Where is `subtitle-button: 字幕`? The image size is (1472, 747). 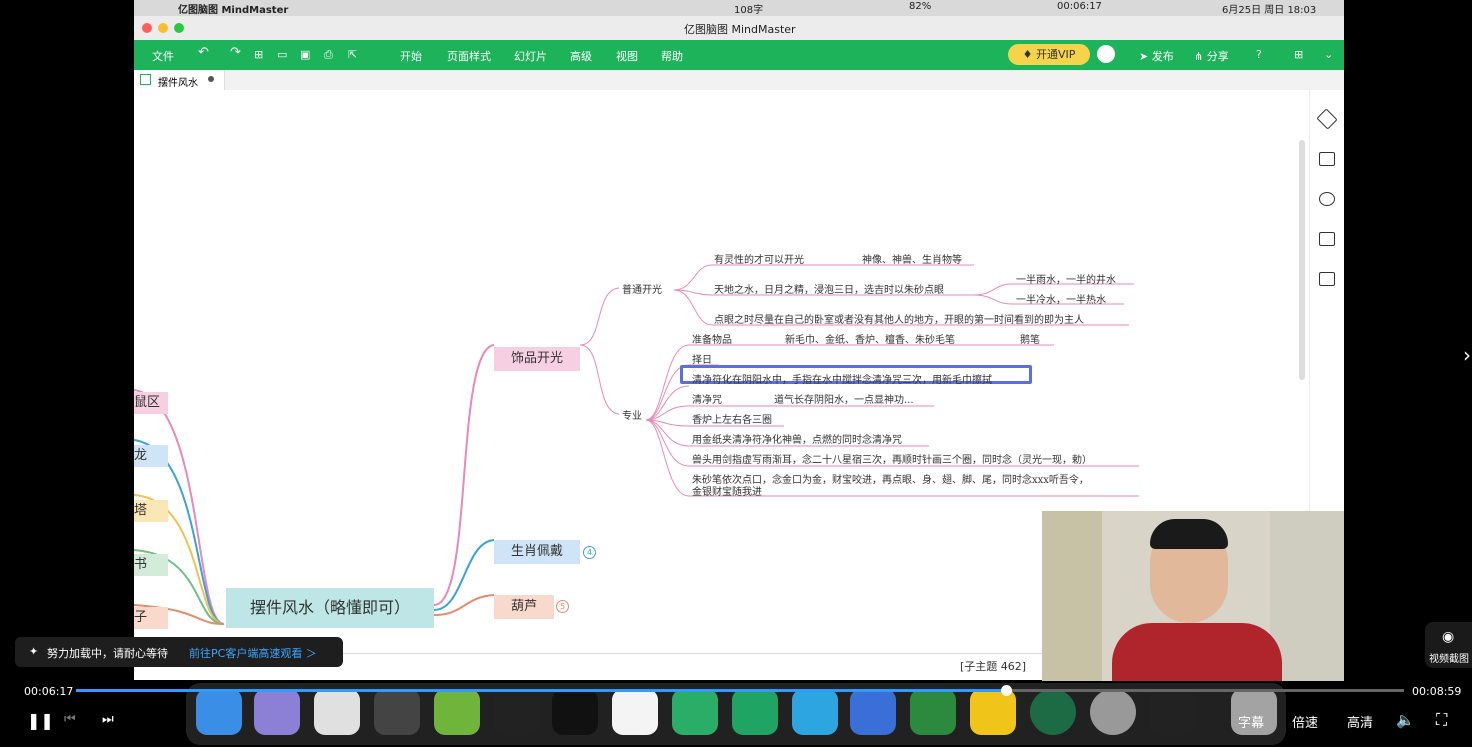
subtitle-button: 字幕 is located at coordinates (1251, 721).